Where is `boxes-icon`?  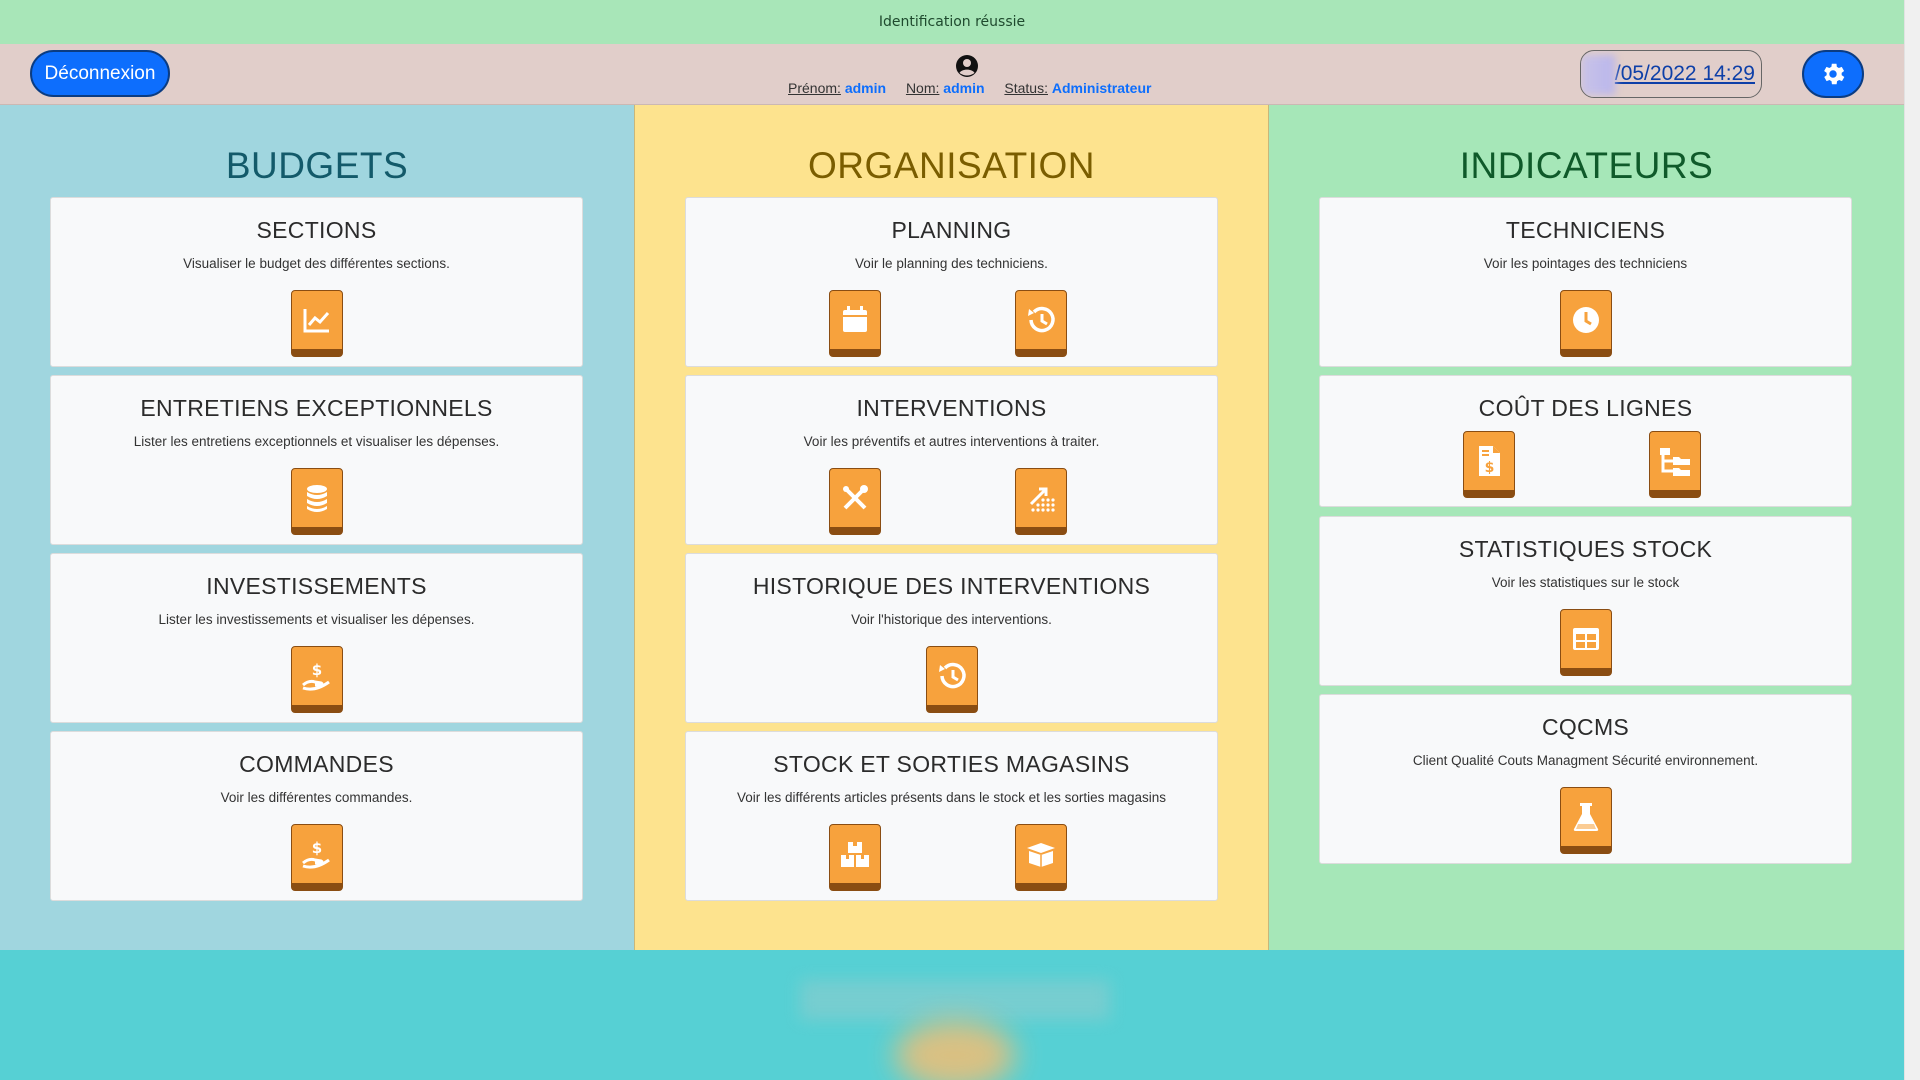
boxes-icon is located at coordinates (855, 854).